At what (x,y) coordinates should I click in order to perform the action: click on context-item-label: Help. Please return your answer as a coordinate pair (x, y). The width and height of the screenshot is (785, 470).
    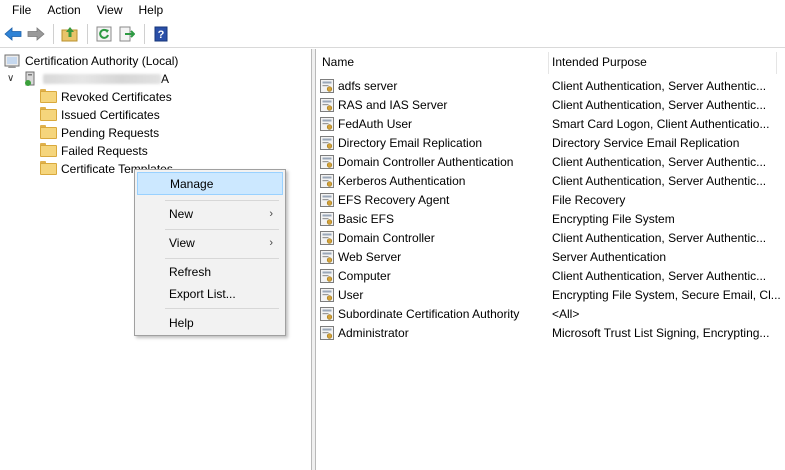
    Looking at the image, I should click on (181, 322).